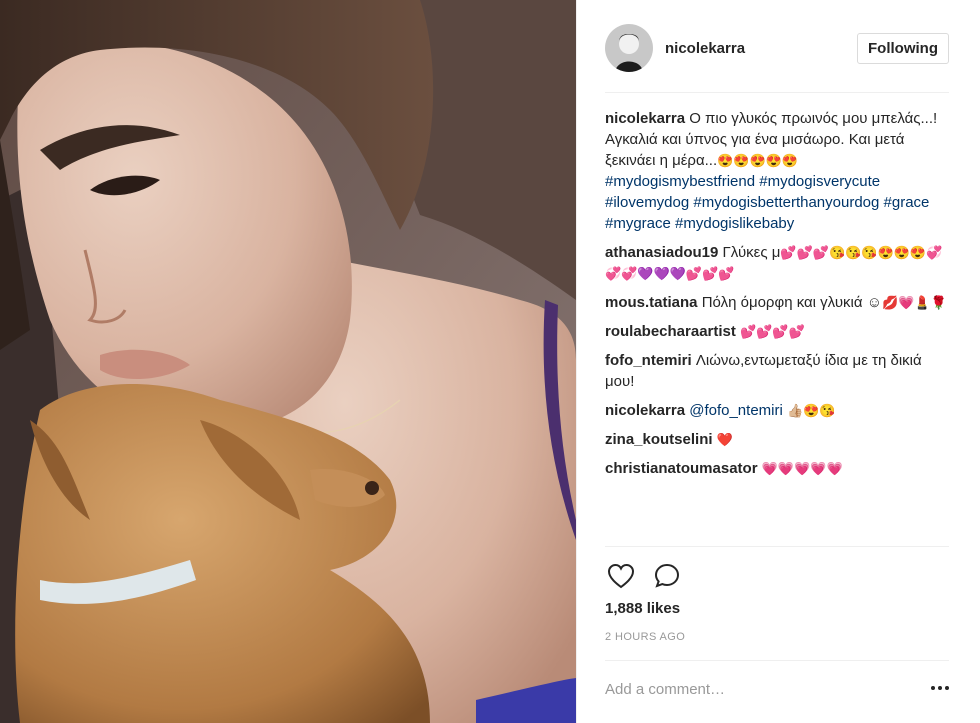  Describe the element at coordinates (680, 181) in the screenshot. I see `hashtag: #mydogismybestfriend` at that location.